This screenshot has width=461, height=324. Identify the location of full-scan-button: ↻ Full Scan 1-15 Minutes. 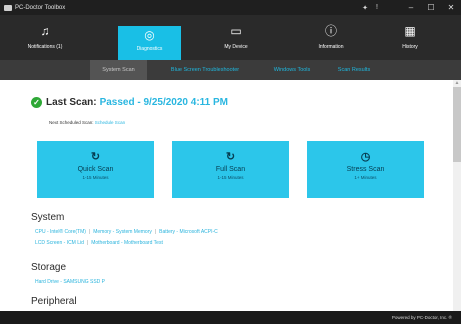
(230, 169).